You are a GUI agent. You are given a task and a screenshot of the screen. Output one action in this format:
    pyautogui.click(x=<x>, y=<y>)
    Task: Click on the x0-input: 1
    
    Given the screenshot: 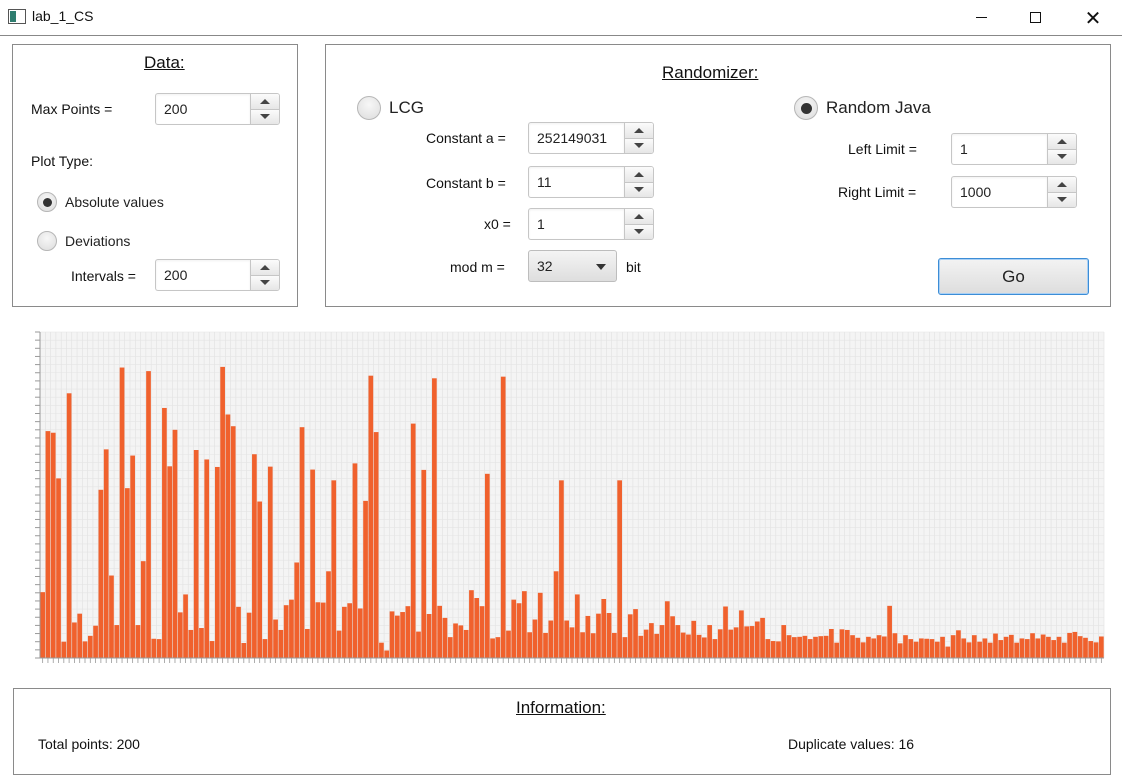 What is the action you would take?
    pyautogui.click(x=576, y=224)
    